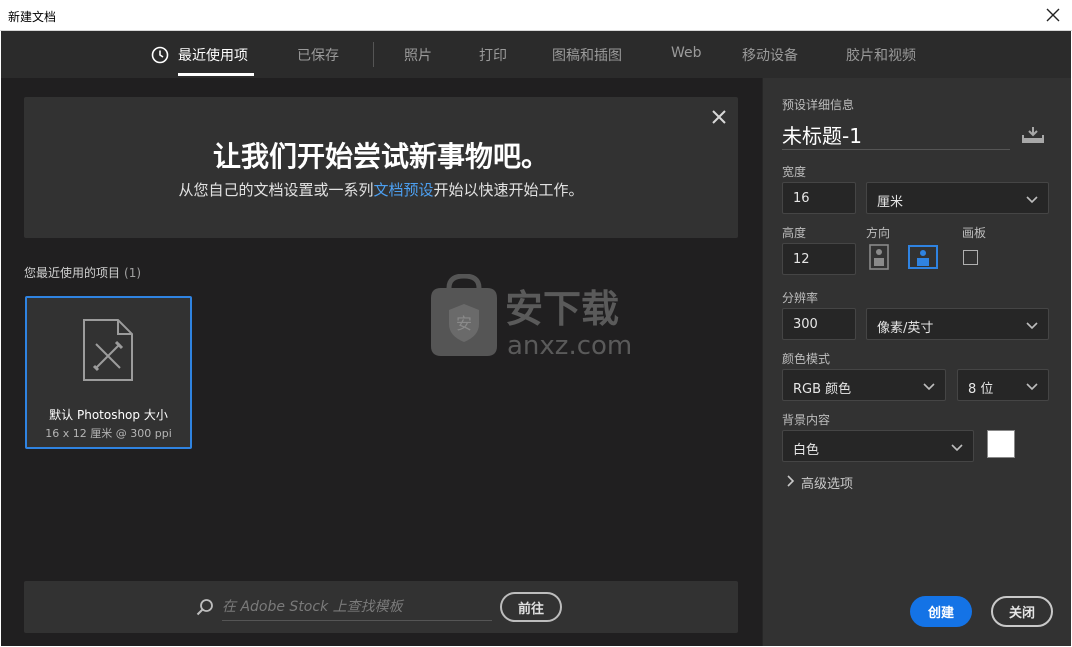  Describe the element at coordinates (380, 156) in the screenshot. I see `banner-headline: 让我们开始尝试新事物吧。` at that location.